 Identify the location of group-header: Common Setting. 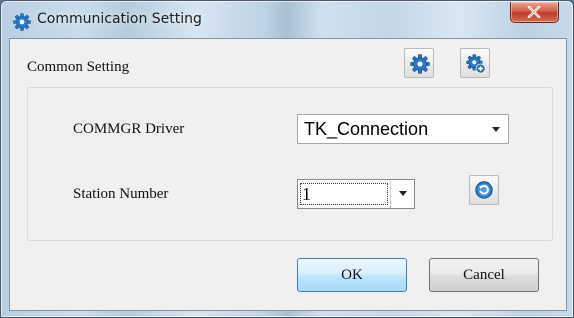
(78, 67).